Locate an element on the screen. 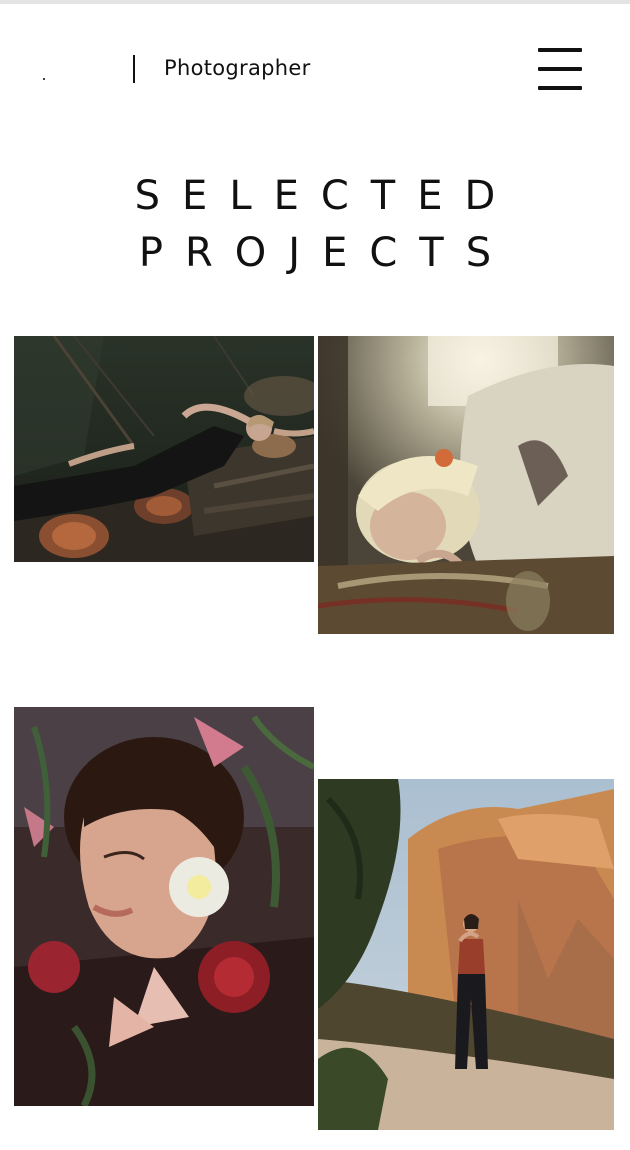 The width and height of the screenshot is (630, 1150). hamburger-menu-icon is located at coordinates (560, 70).